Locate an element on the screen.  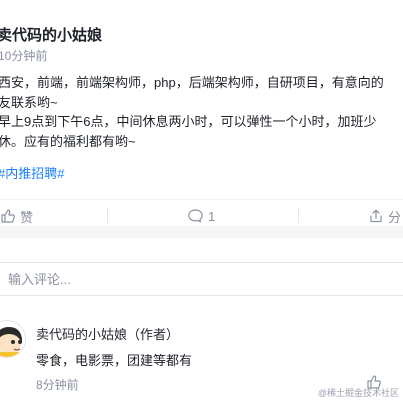
like-button: 赞 is located at coordinates (16, 216).